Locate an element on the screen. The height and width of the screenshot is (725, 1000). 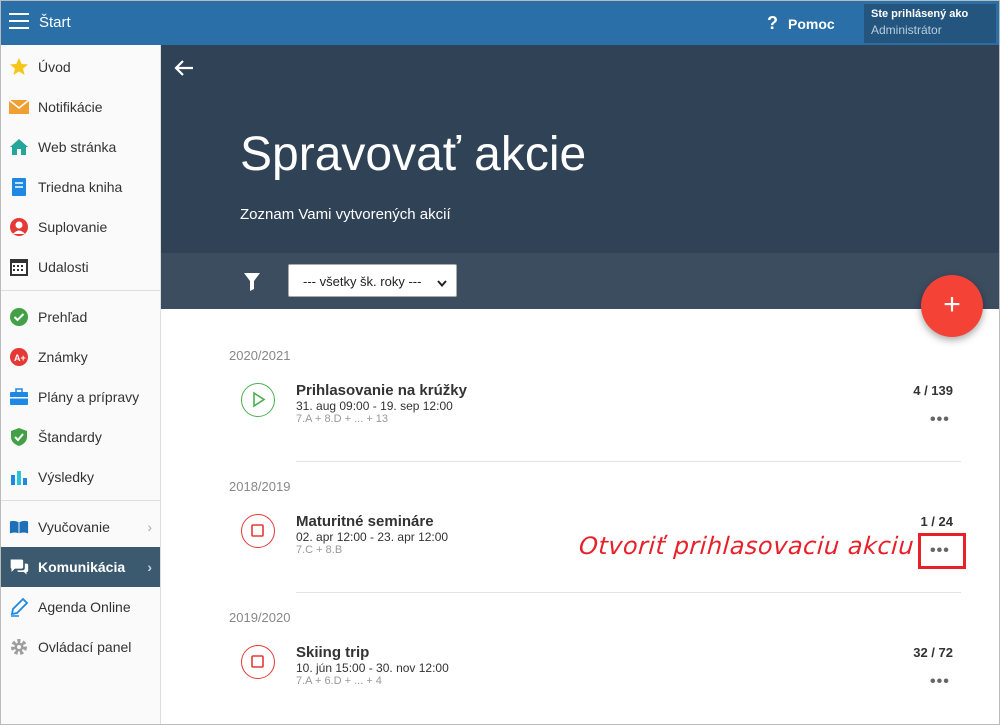
envelope-icon is located at coordinates (19, 107).